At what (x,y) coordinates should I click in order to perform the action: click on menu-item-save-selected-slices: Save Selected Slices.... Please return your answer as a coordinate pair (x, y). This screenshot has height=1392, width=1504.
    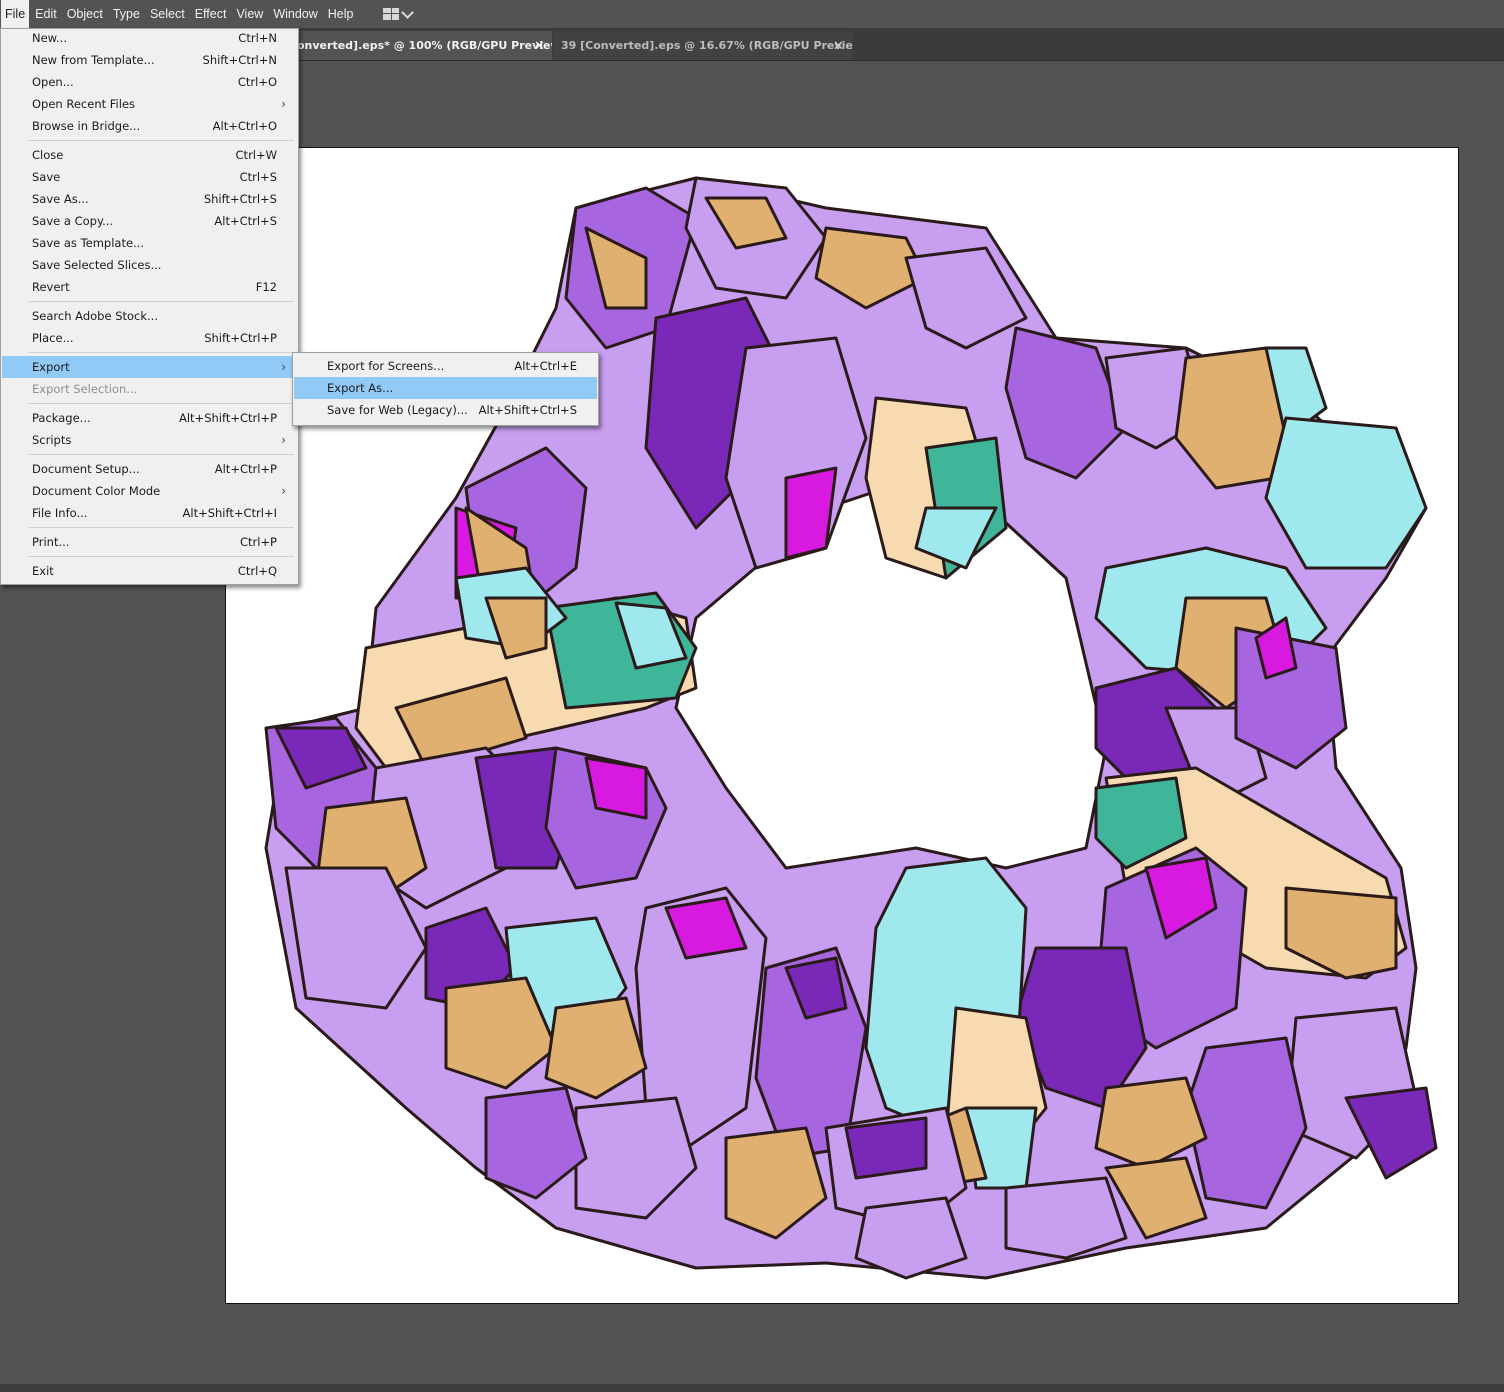
    Looking at the image, I should click on (149, 265).